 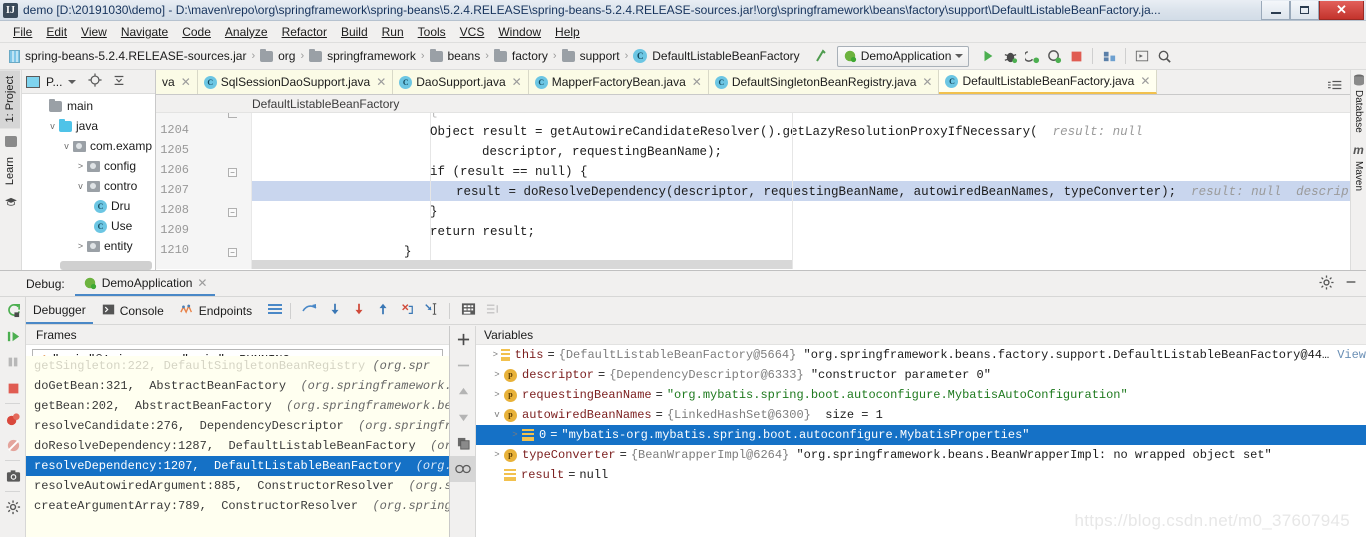 I want to click on collapse-all-icon, so click(x=119, y=81).